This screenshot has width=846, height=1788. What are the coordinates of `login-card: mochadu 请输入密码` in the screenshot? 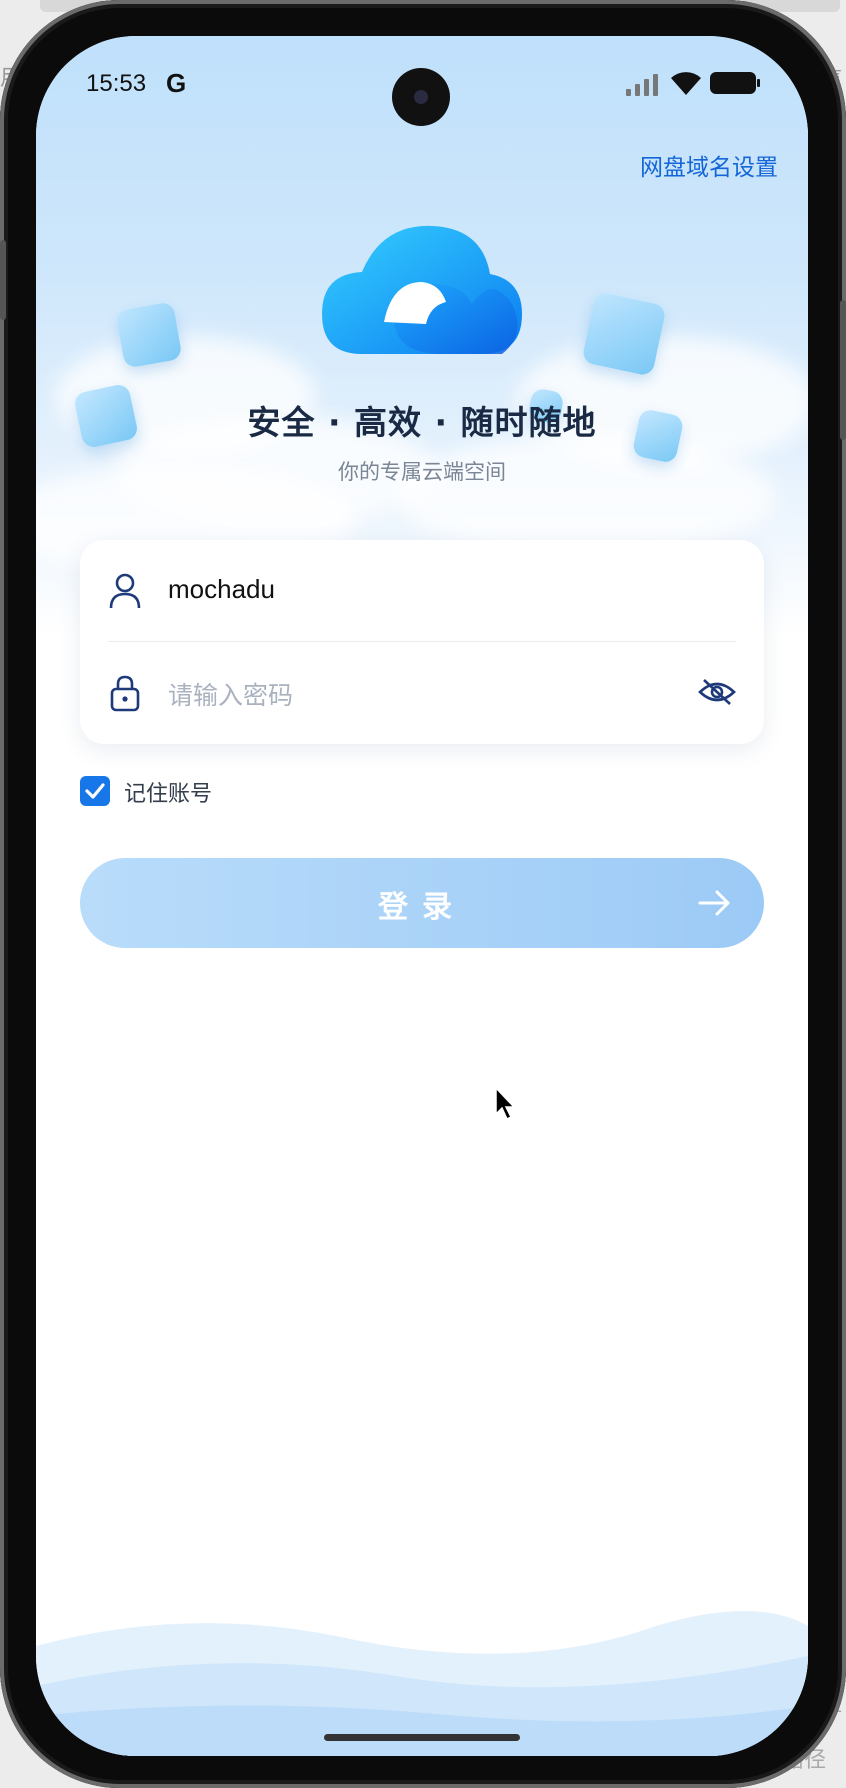 It's located at (422, 642).